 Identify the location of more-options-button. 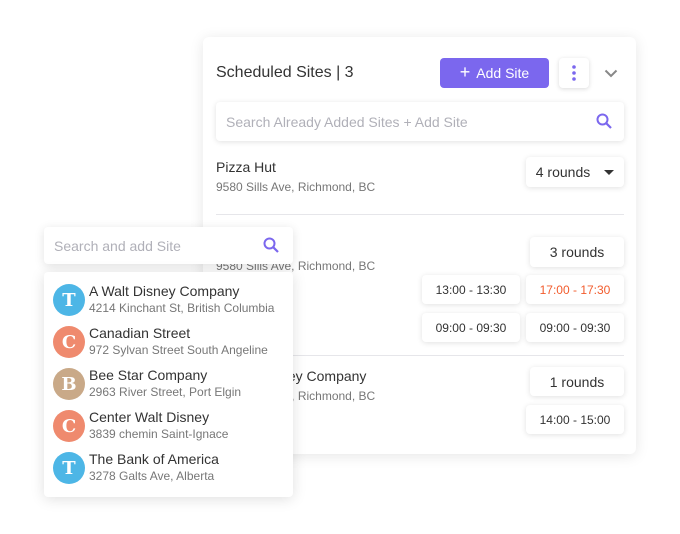
(574, 73).